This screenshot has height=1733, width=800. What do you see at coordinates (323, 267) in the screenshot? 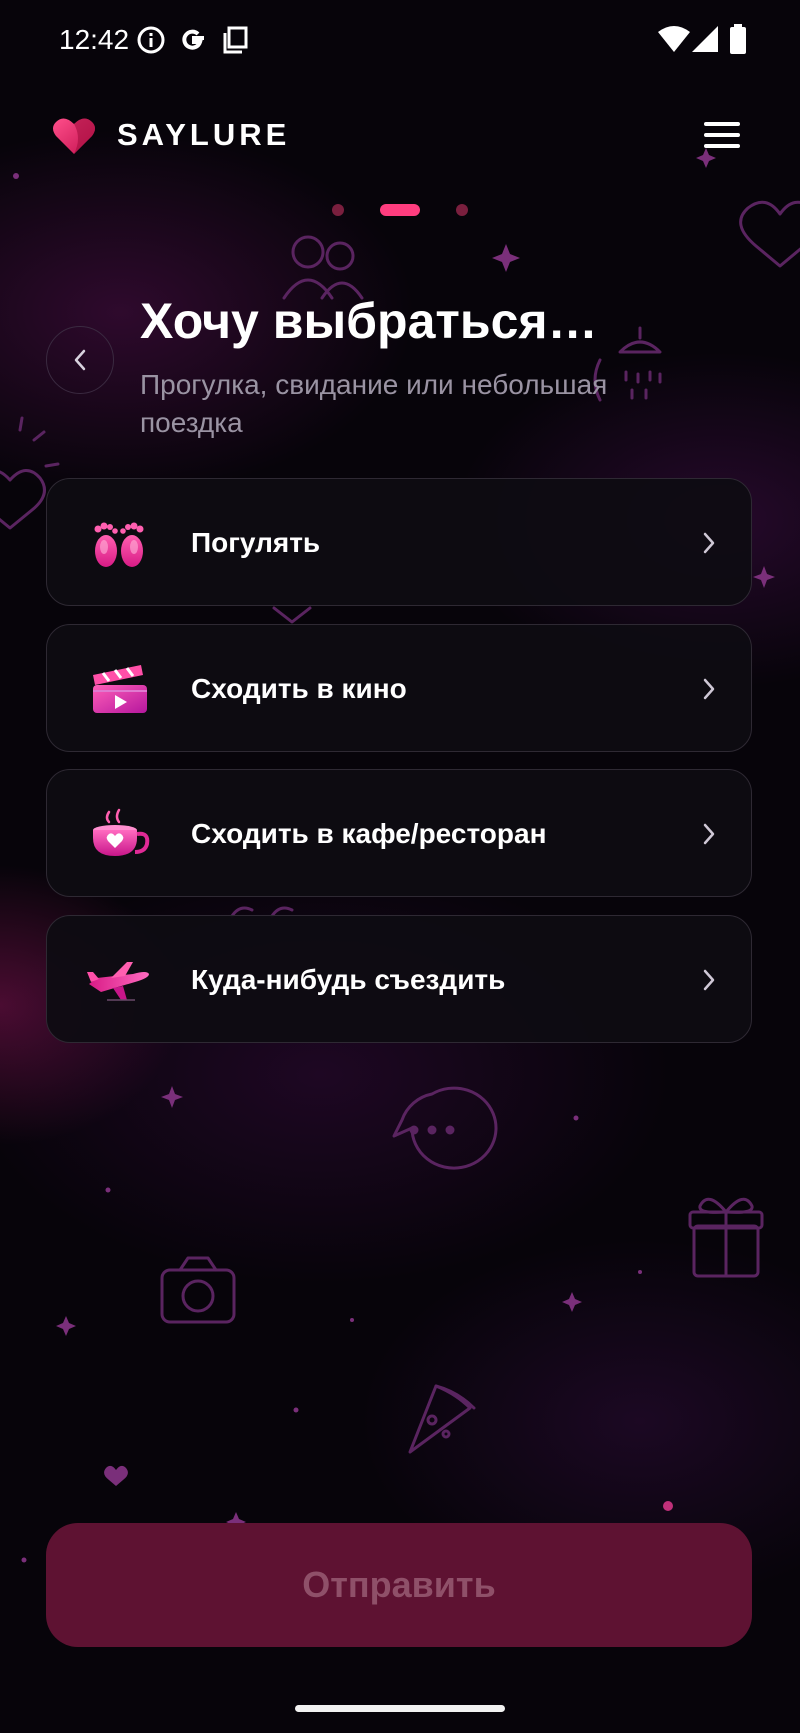
I see `people-bg-icon` at bounding box center [323, 267].